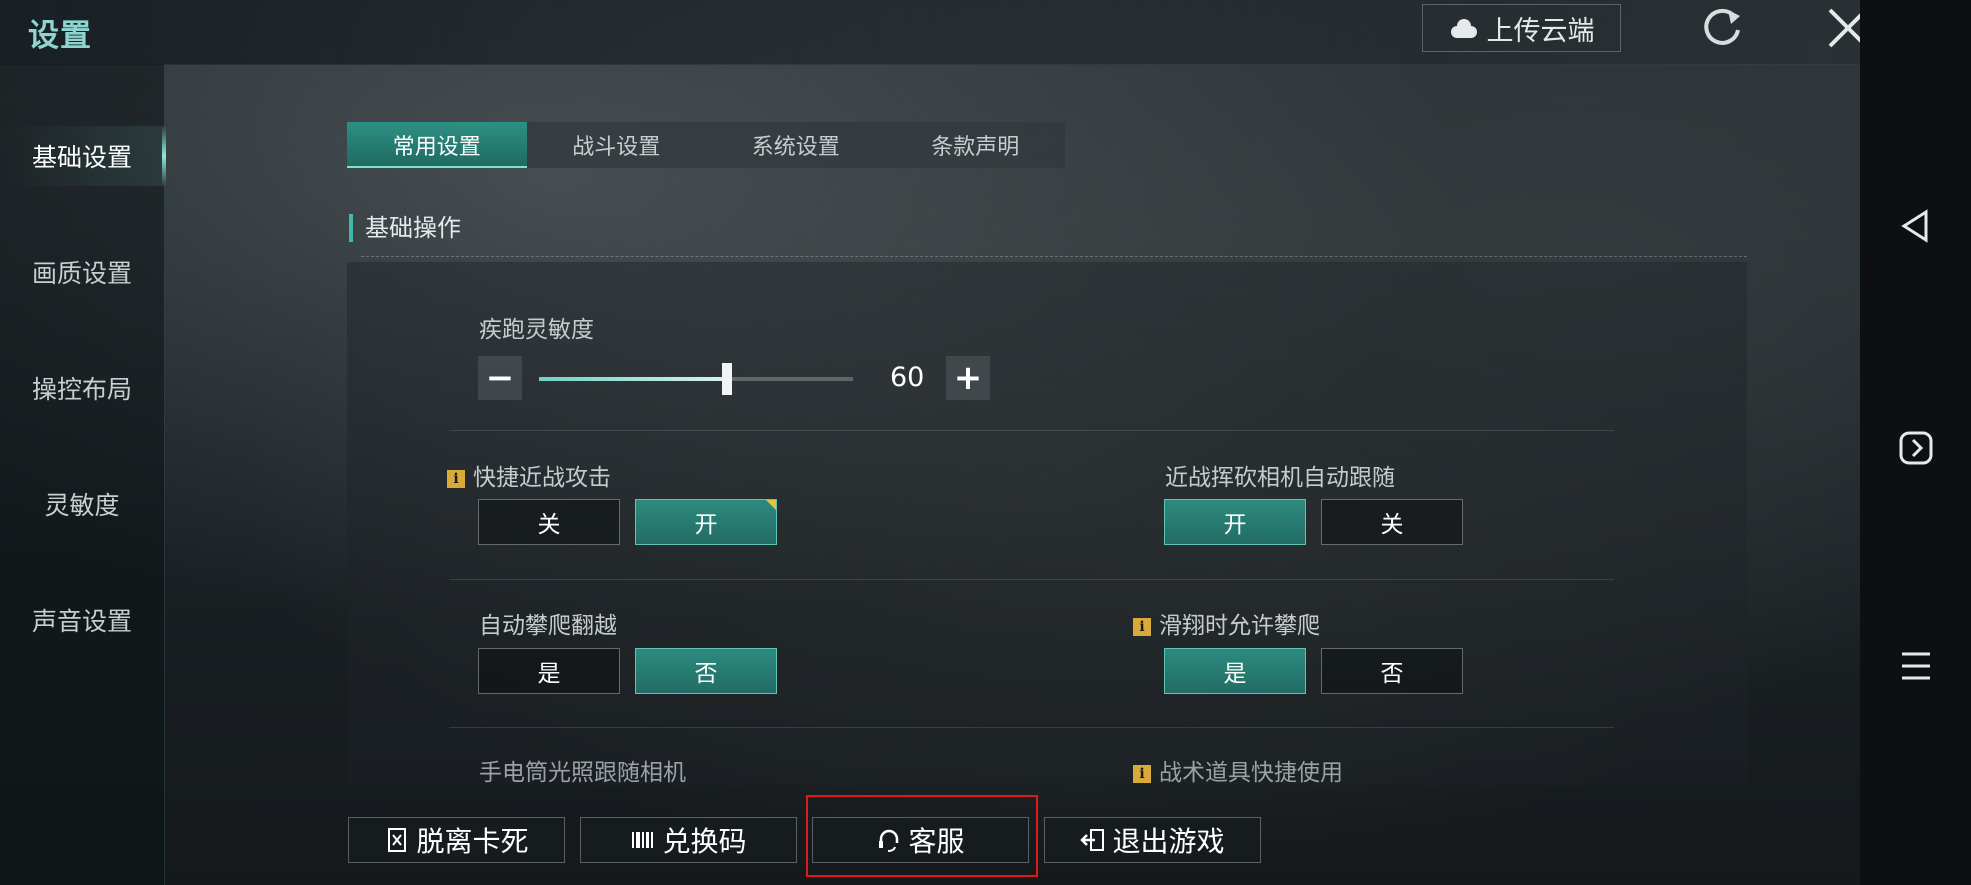  What do you see at coordinates (549, 522) in the screenshot?
I see `quick-melee-off-button: 关` at bounding box center [549, 522].